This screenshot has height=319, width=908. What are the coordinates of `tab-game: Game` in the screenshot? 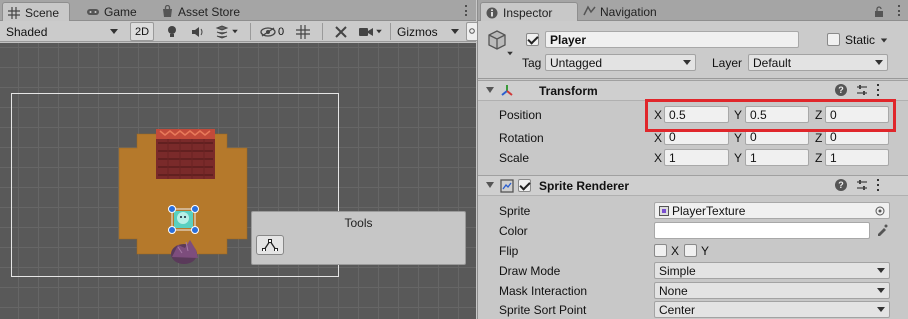 It's located at (113, 11).